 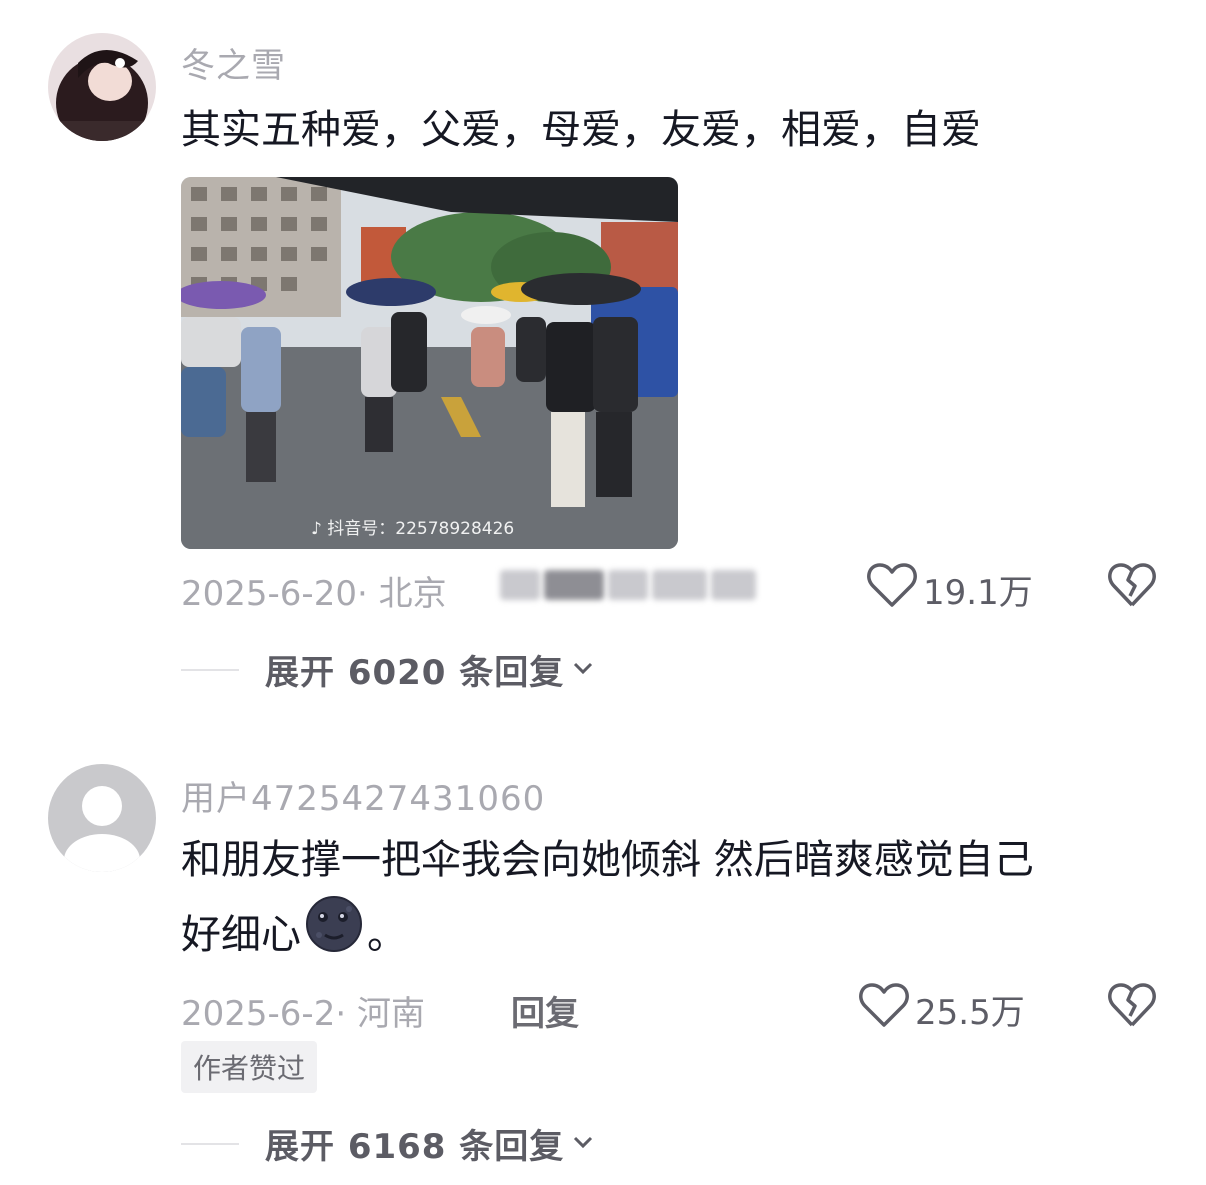 I want to click on image-watermark: ♪ 抖音号：22578928426, so click(x=413, y=529).